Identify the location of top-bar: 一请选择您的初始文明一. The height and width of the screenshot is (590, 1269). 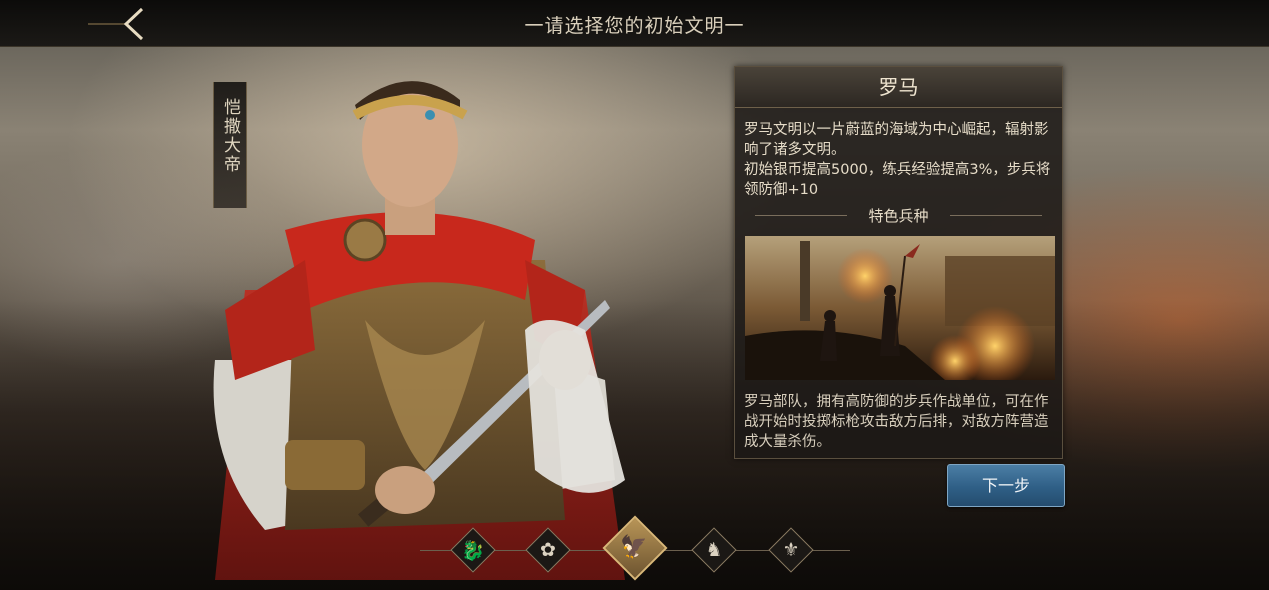
(634, 23).